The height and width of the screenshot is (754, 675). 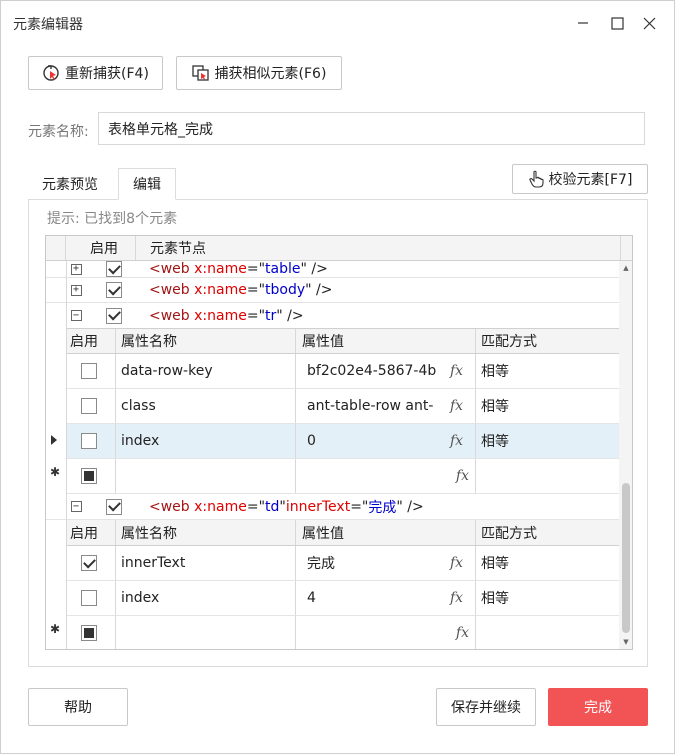 What do you see at coordinates (89, 633) in the screenshot?
I see `td-new-row-checkbox` at bounding box center [89, 633].